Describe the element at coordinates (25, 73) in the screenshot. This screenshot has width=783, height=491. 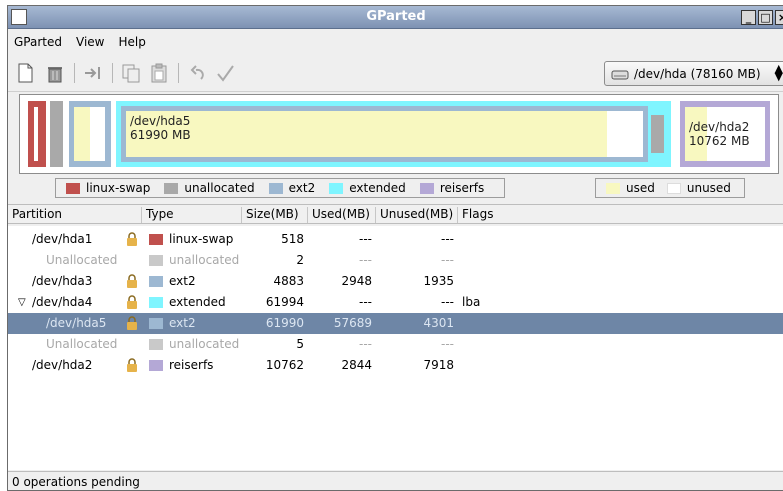
I see `new-icon` at that location.